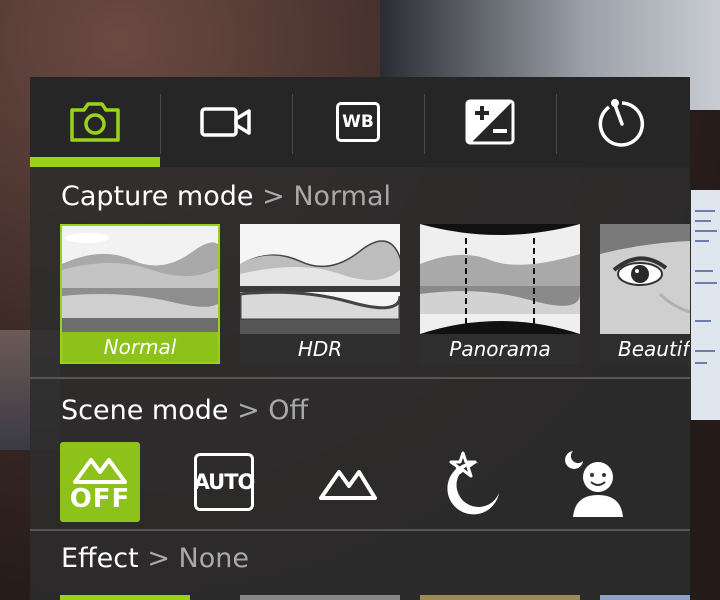  I want to click on tab-white-balance: WB, so click(358, 122).